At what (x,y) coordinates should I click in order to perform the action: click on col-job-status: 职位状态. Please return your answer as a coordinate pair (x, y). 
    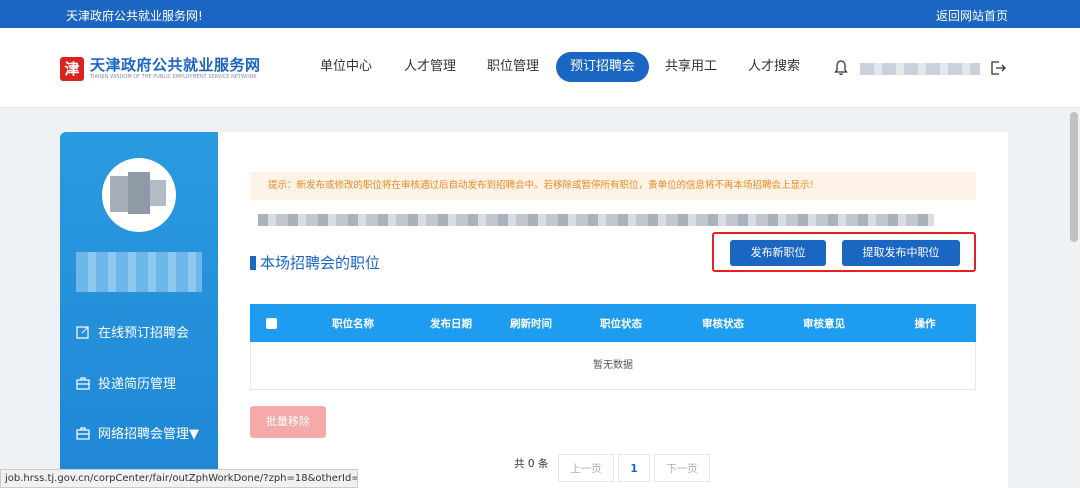
    Looking at the image, I should click on (621, 324).